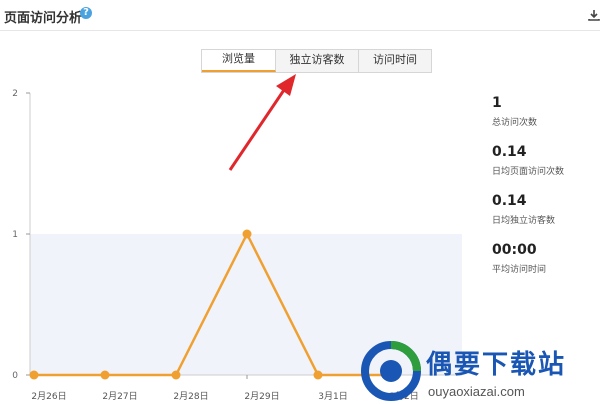  Describe the element at coordinates (86, 13) in the screenshot. I see `help-icon: ?` at that location.